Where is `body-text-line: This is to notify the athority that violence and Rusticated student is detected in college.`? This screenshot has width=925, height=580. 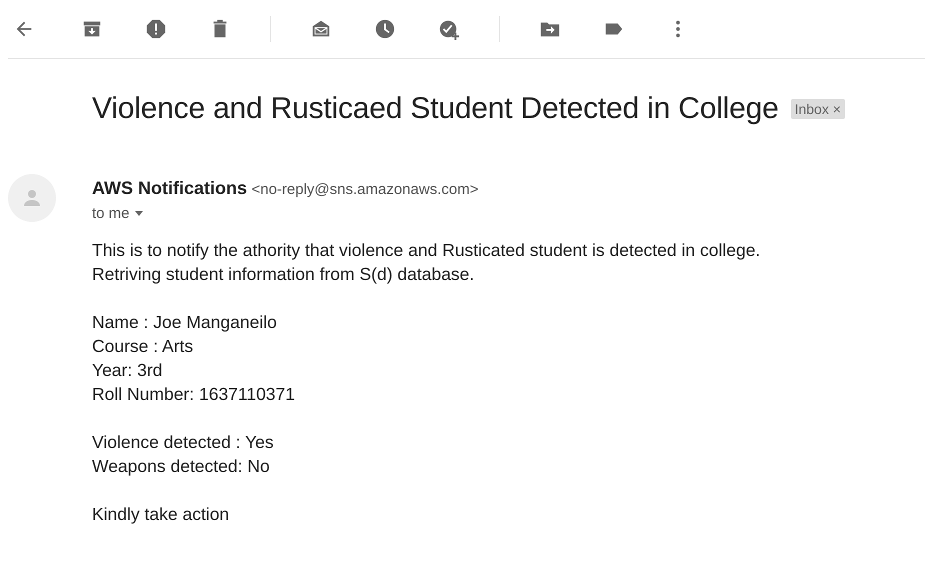
body-text-line: This is to notify the athority that violence and Rusticated student is detected in college. is located at coordinates (426, 250).